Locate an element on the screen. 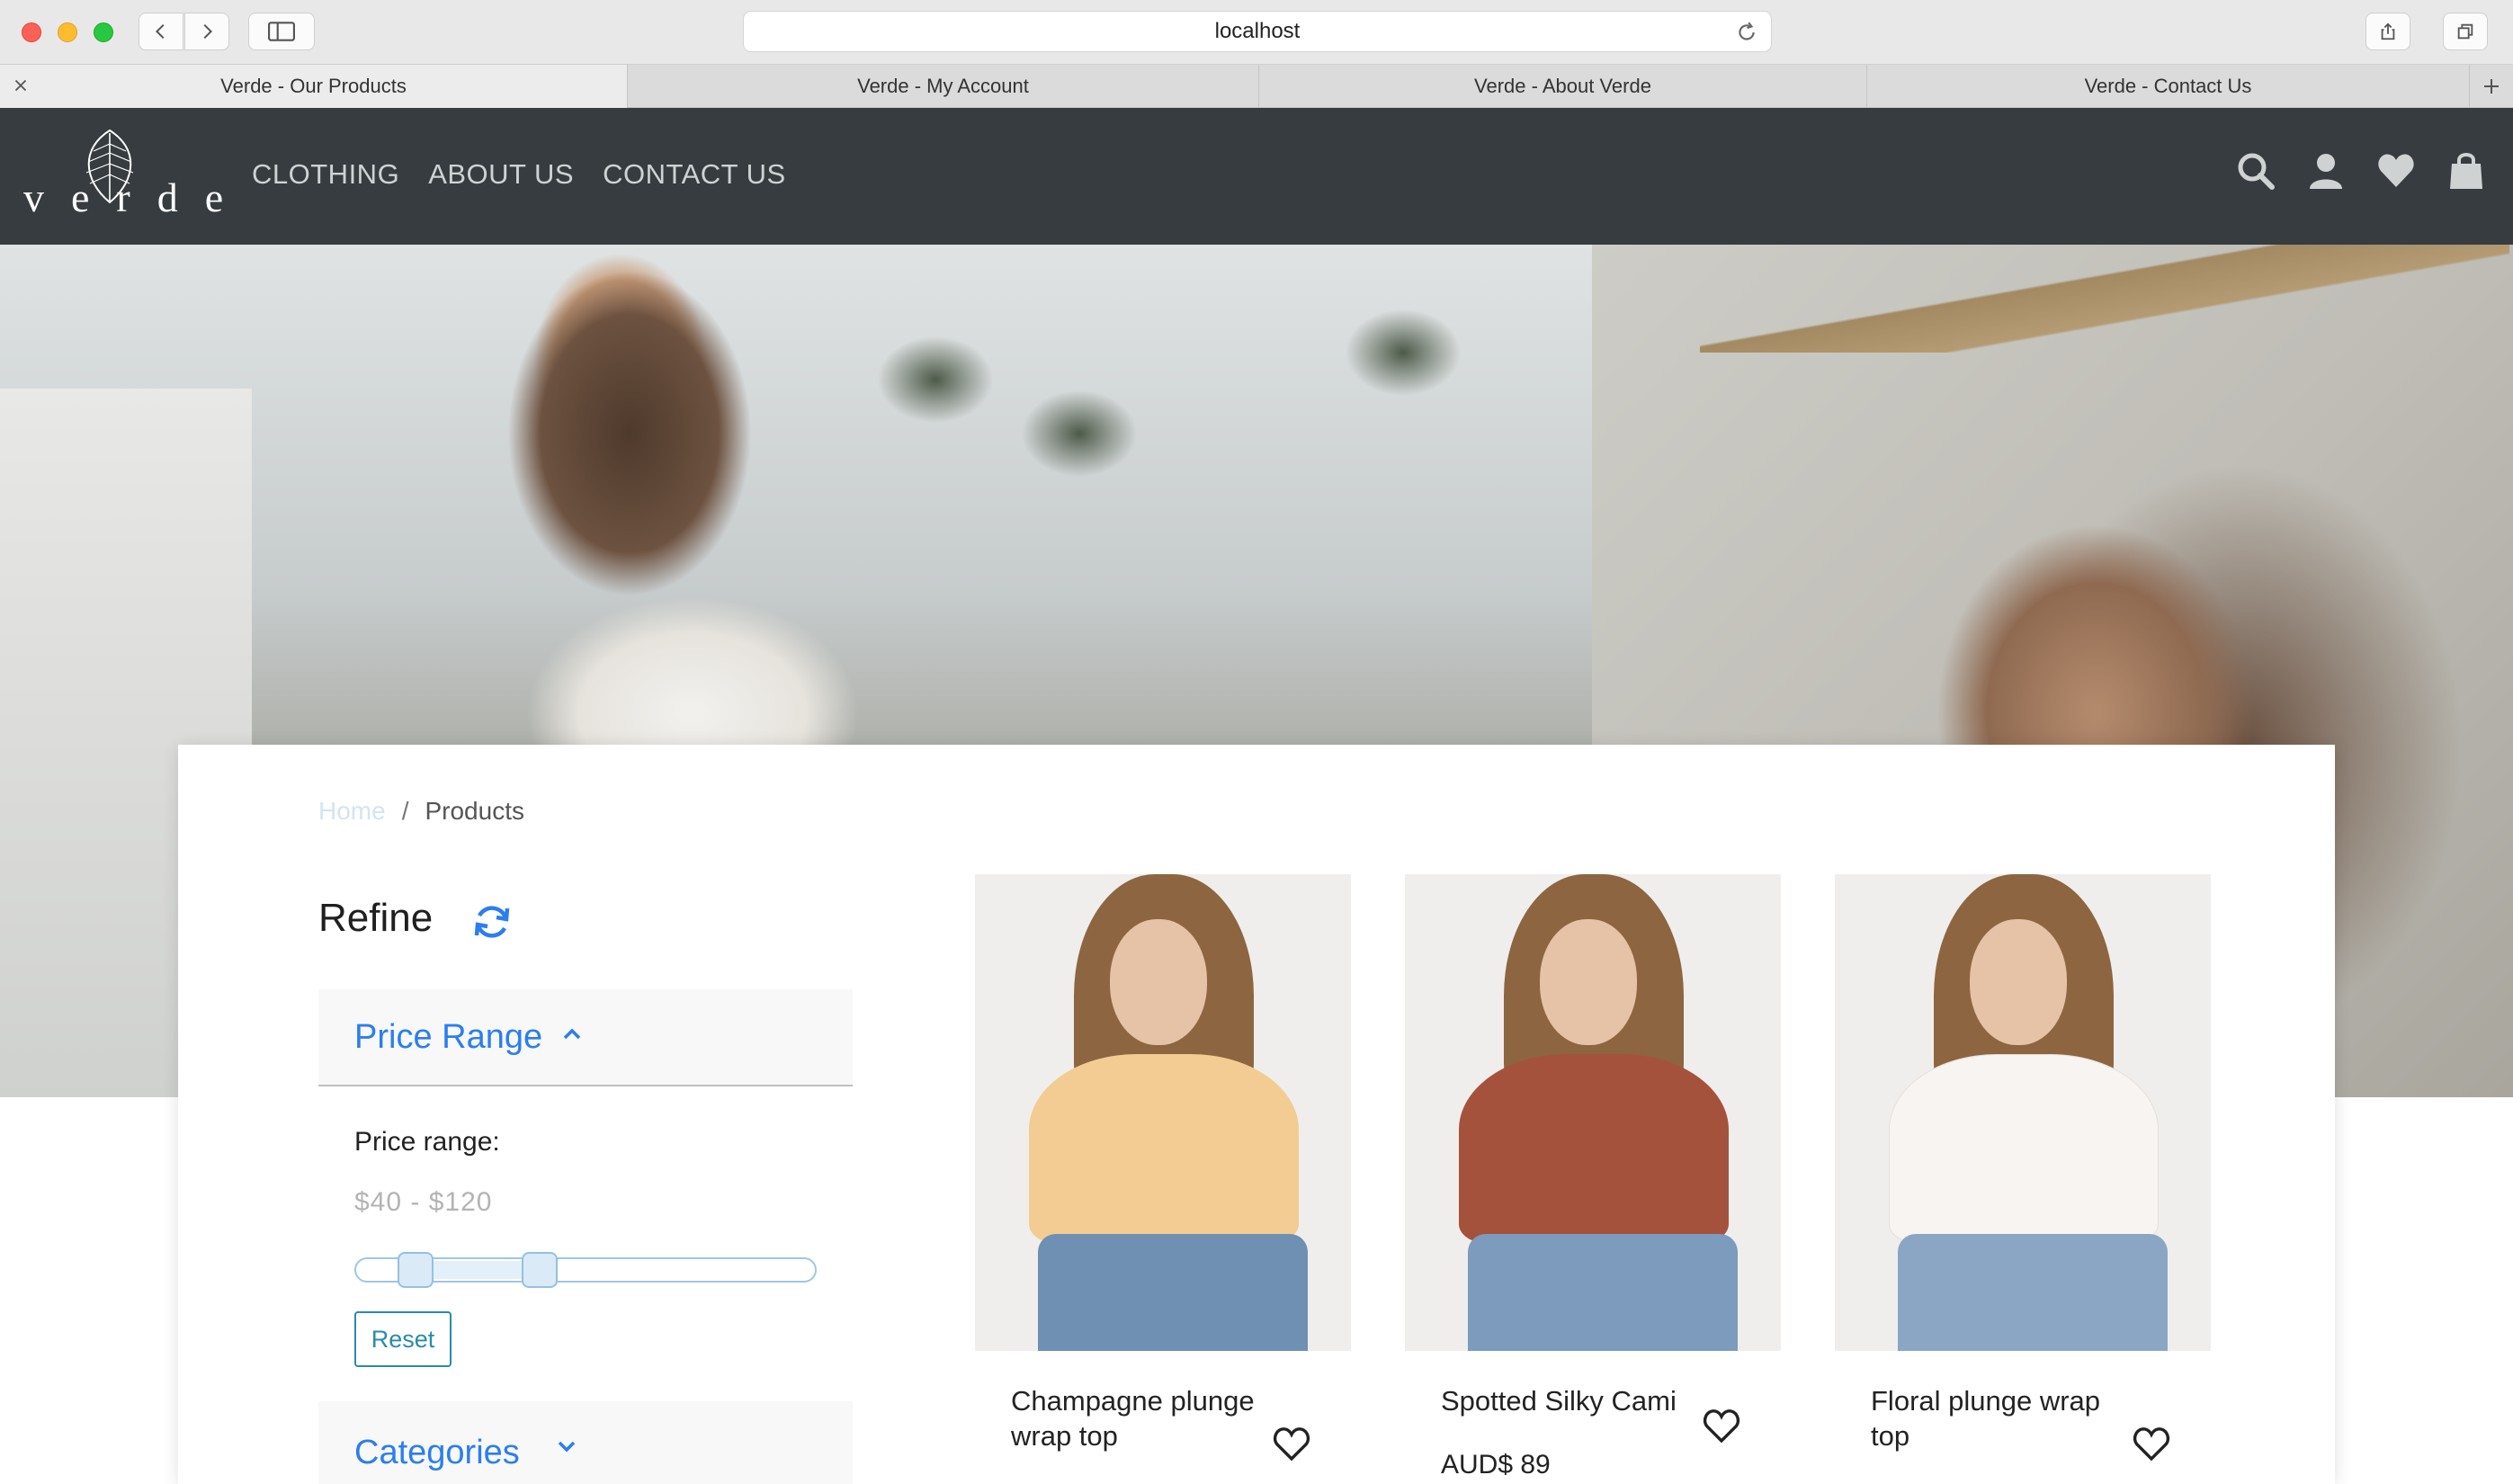  share-icon is located at coordinates (2388, 31).